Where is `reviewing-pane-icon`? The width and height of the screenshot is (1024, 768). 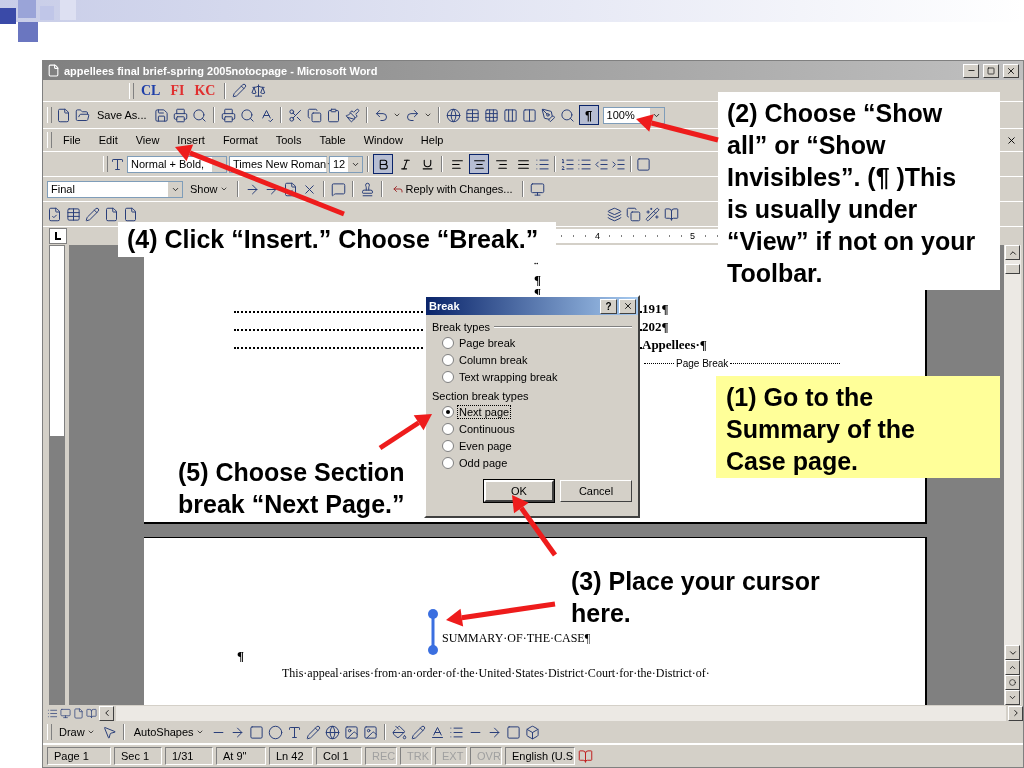
reviewing-pane-icon is located at coordinates (537, 189).